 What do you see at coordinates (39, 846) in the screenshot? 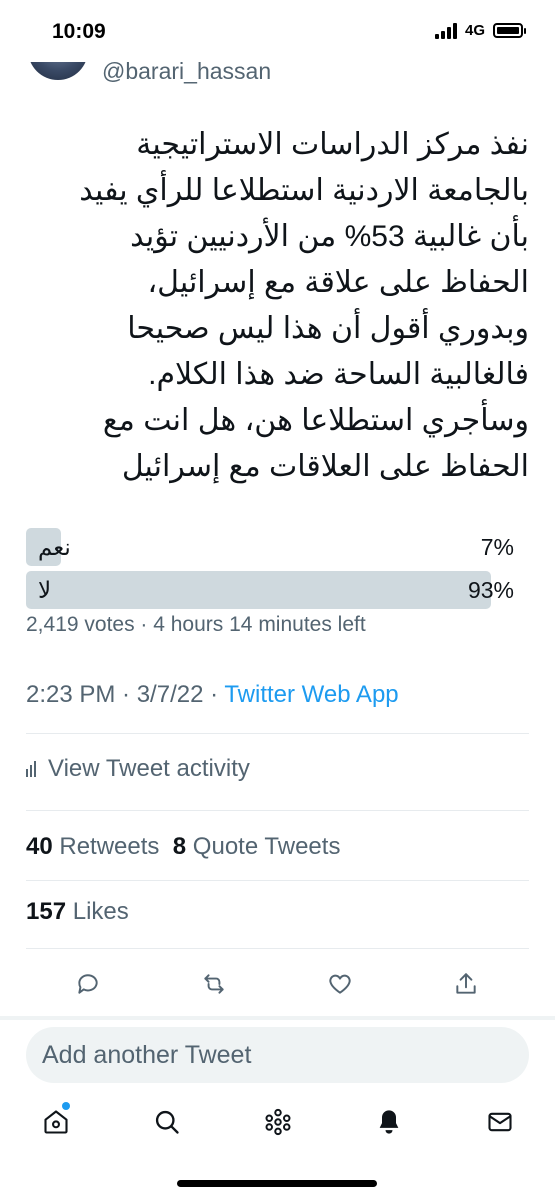
I see `retweets-count: 40` at bounding box center [39, 846].